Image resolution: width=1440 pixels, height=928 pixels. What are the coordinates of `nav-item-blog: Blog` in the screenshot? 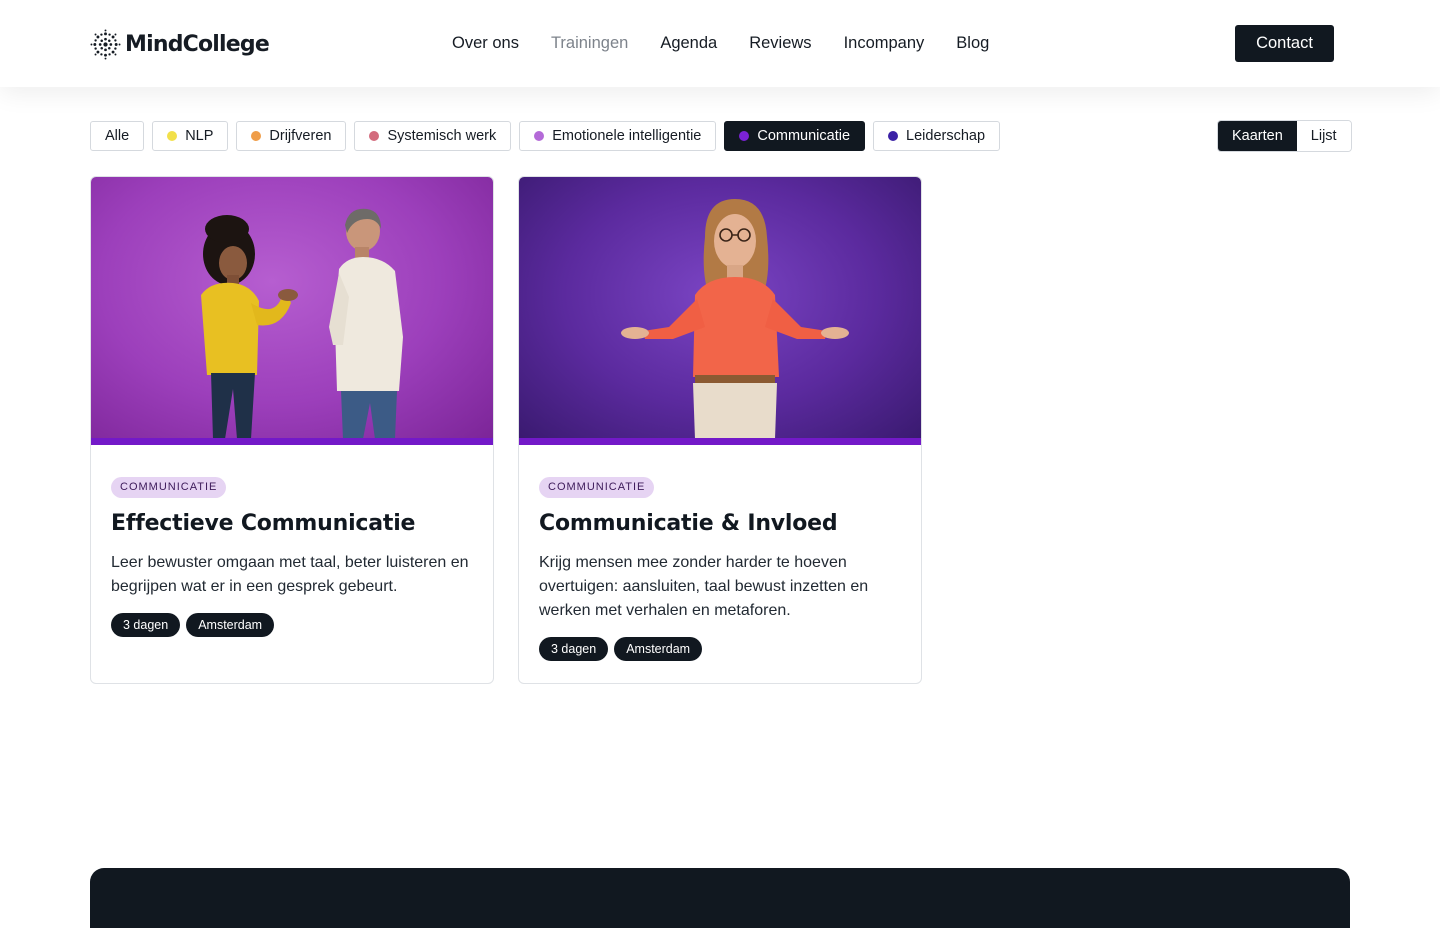 It's located at (972, 43).